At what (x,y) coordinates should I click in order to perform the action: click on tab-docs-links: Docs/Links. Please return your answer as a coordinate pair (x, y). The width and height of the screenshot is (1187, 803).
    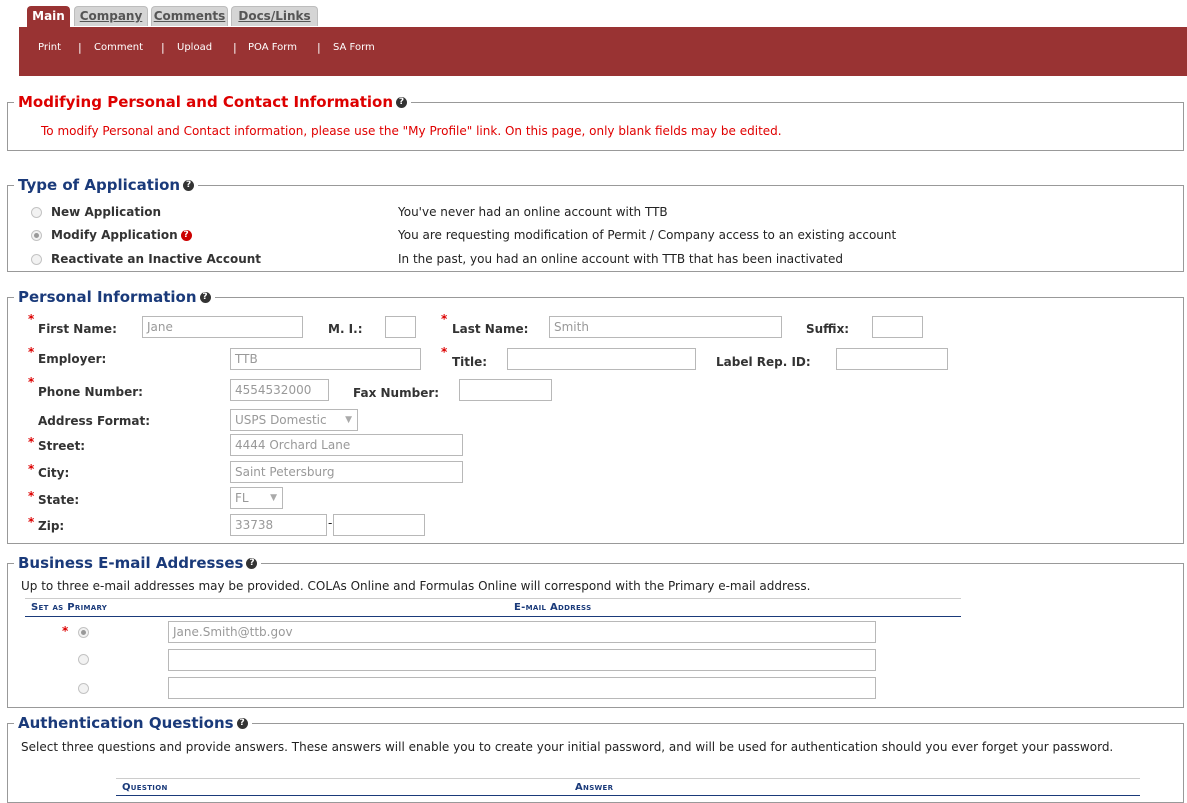
    Looking at the image, I should click on (274, 16).